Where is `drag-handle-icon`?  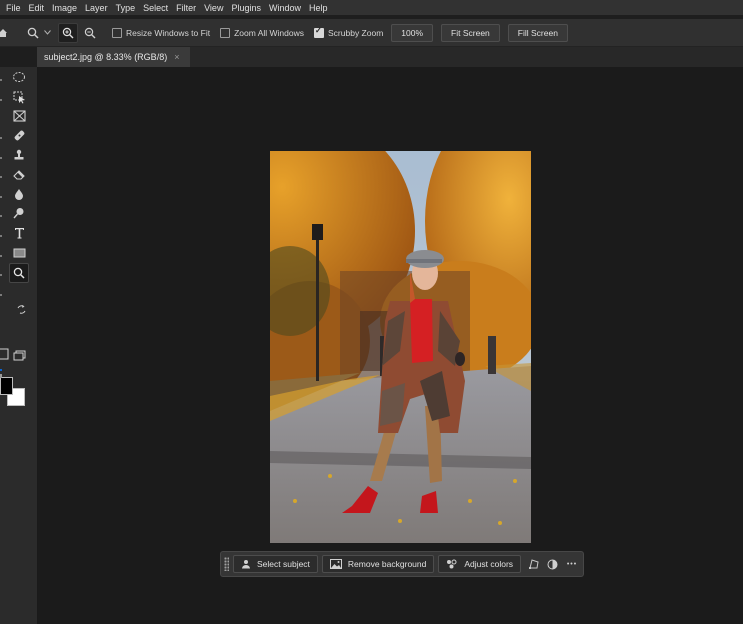
drag-handle-icon is located at coordinates (226, 564).